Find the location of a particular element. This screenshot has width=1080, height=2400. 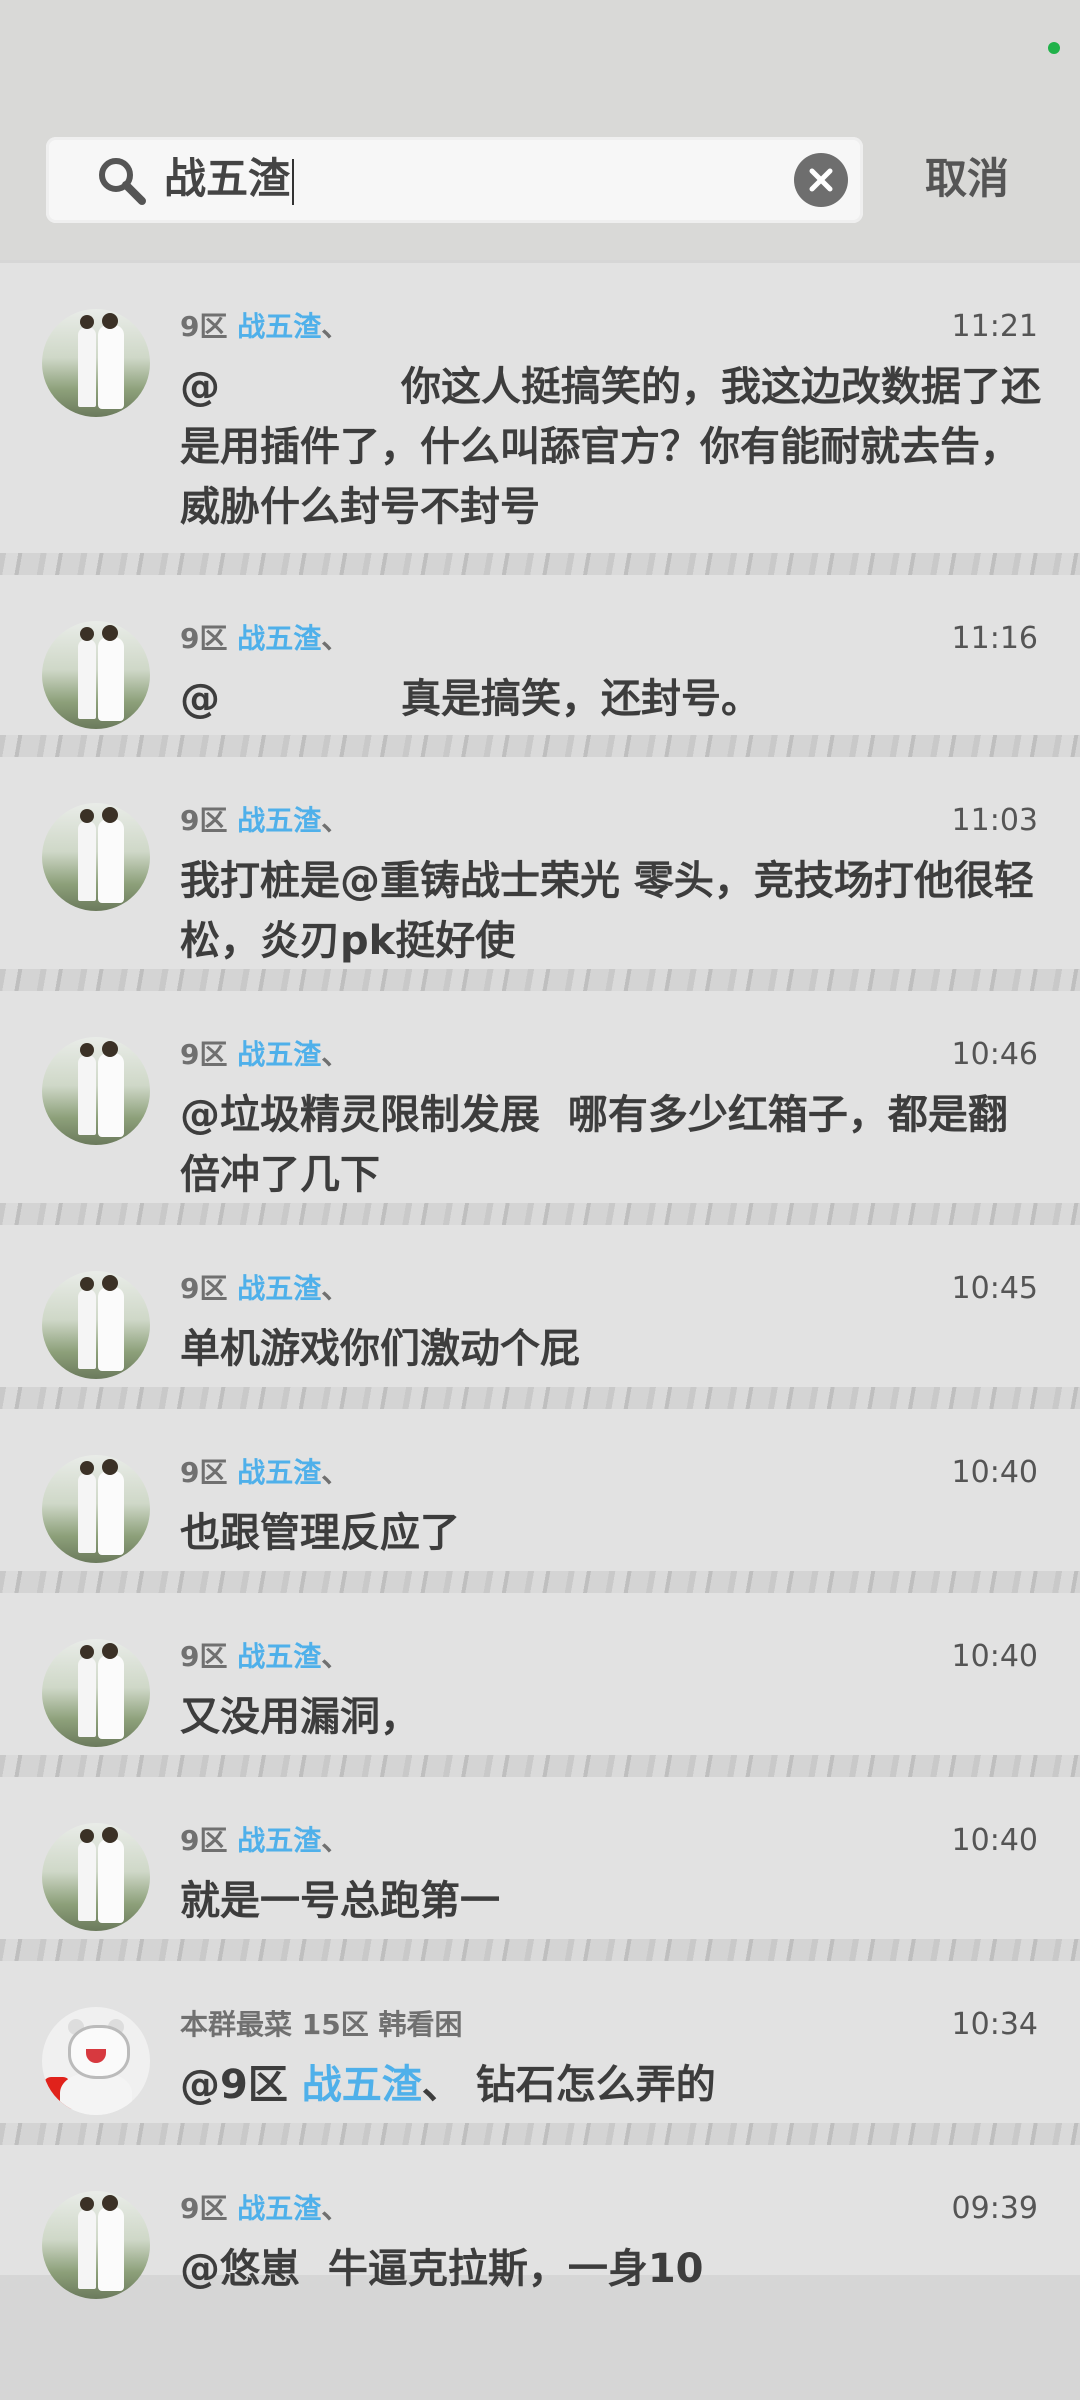

message-text: @垃圾精灵限制发展 哪有多少红箱子，都是翻倍冲了几下 is located at coordinates (611, 1145).